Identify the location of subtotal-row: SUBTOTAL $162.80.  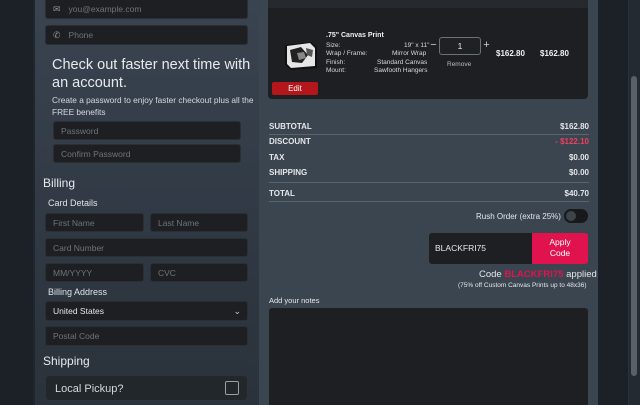
(429, 126).